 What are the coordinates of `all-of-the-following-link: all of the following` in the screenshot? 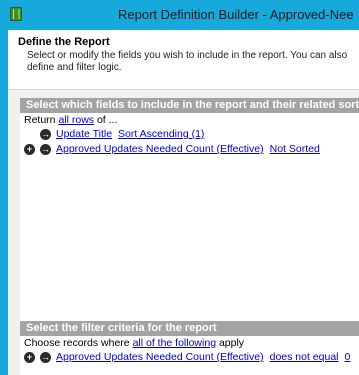 It's located at (174, 343).